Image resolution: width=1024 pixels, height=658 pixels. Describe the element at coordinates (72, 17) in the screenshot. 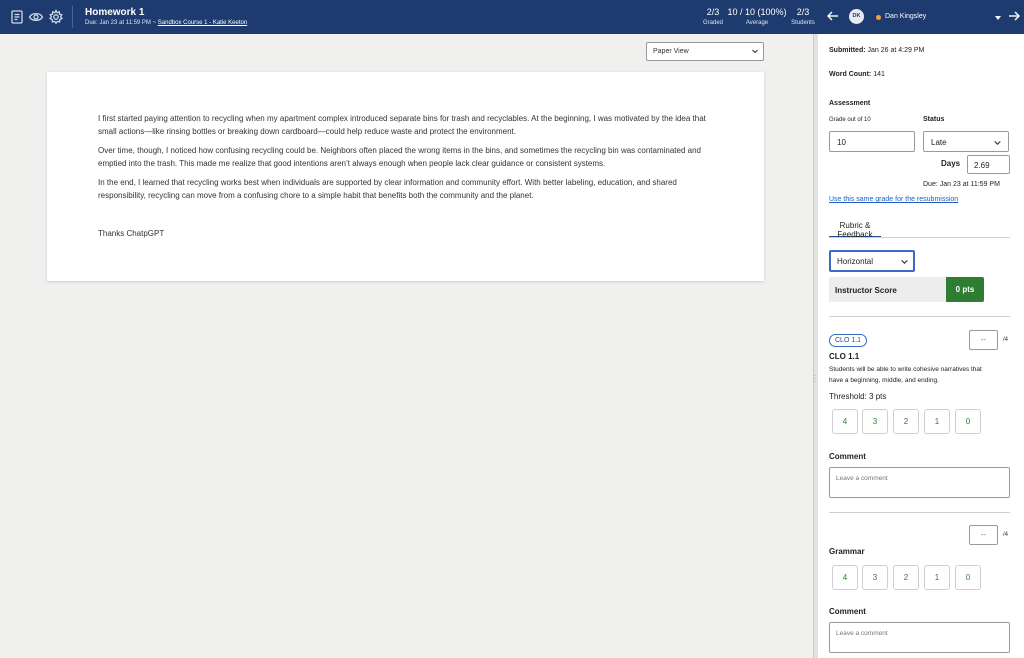

I see `header-divider` at that location.